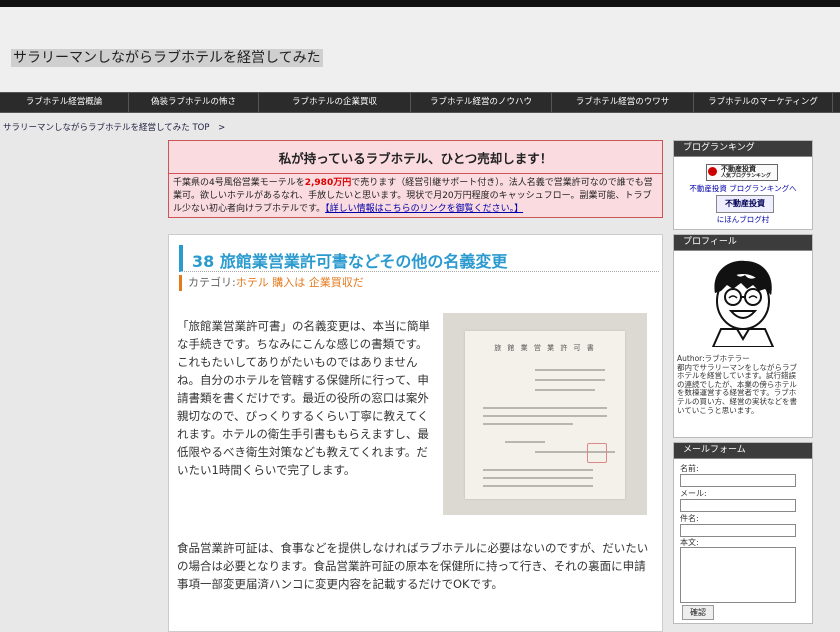 The image size is (840, 632). I want to click on article-category: カテゴリ:ホテル 購入は 企業買収だ, so click(271, 283).